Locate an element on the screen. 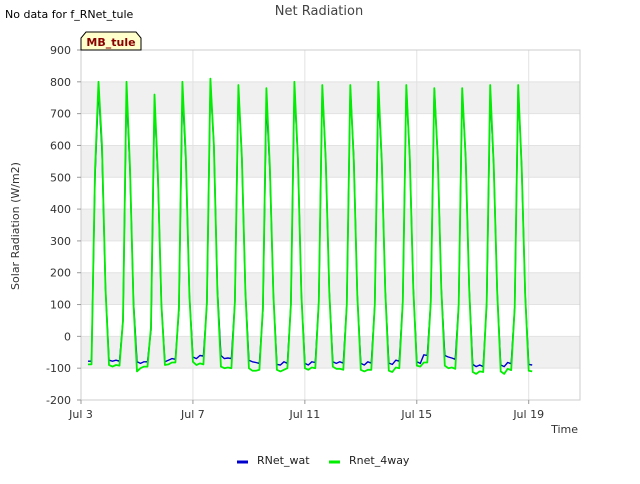 This screenshot has height=484, width=640. no-data-notice: No data for f_RNet_tule is located at coordinates (69, 14).